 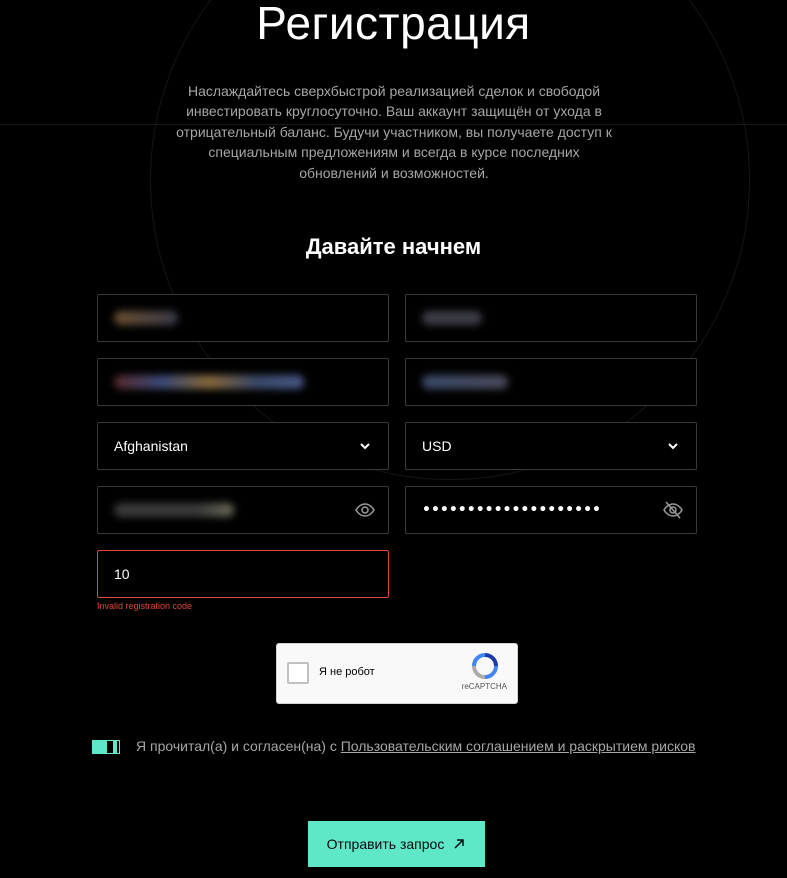 What do you see at coordinates (100, 747) in the screenshot?
I see `toggle-fill` at bounding box center [100, 747].